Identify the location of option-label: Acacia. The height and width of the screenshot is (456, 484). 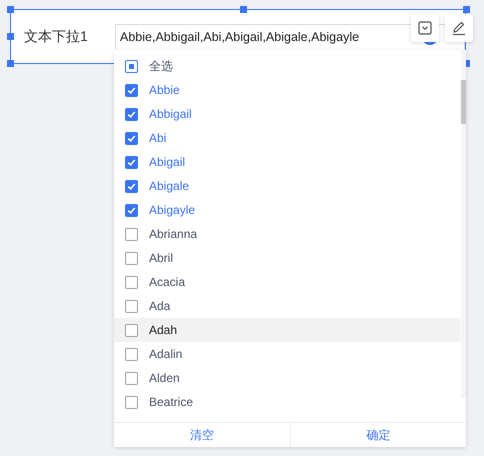
(167, 282).